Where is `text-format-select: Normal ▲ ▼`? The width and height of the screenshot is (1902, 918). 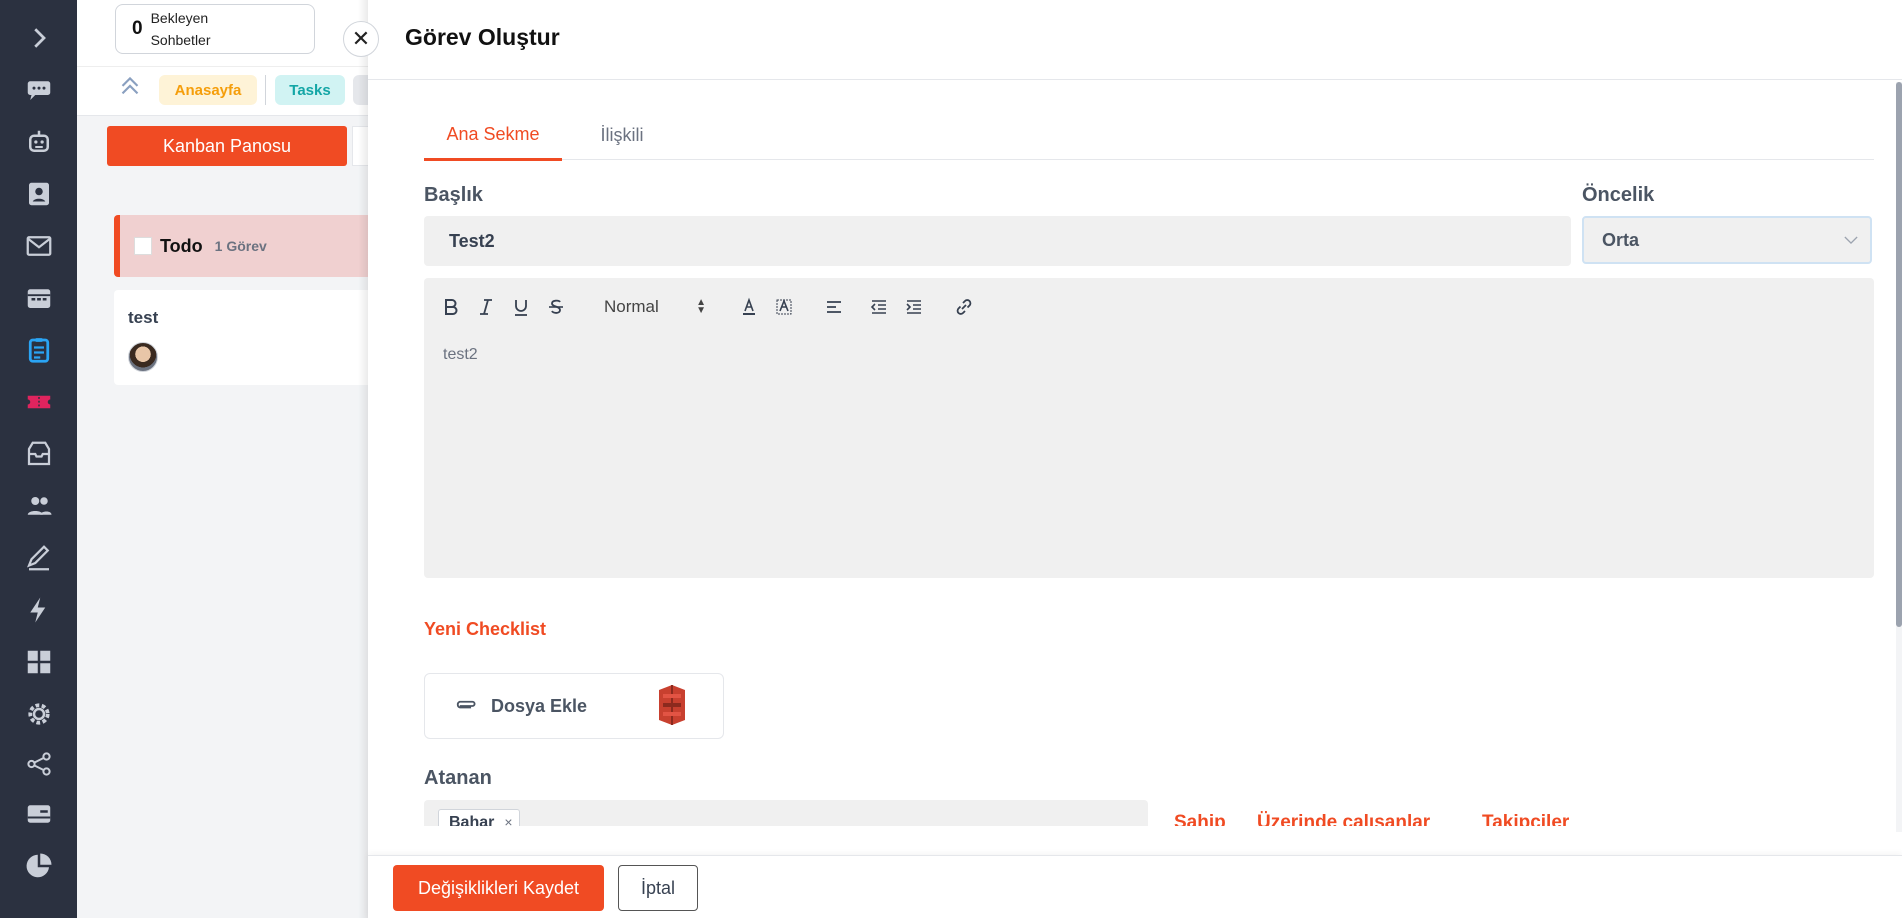 text-format-select: Normal ▲ ▼ is located at coordinates (659, 307).